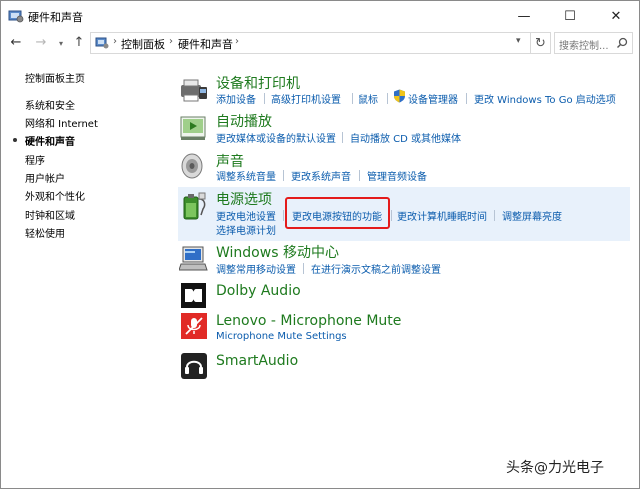  I want to click on link-change-system-sounds: 更改系统声音, so click(321, 175).